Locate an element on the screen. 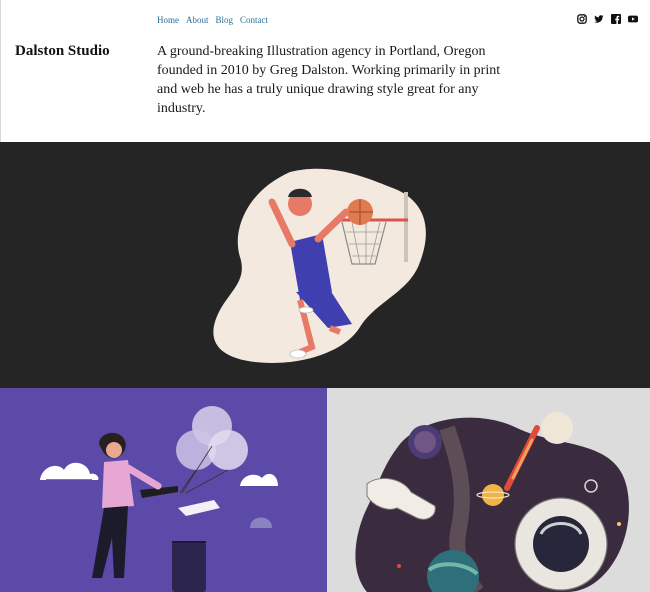  nav-contact-link: Contact is located at coordinates (254, 20).